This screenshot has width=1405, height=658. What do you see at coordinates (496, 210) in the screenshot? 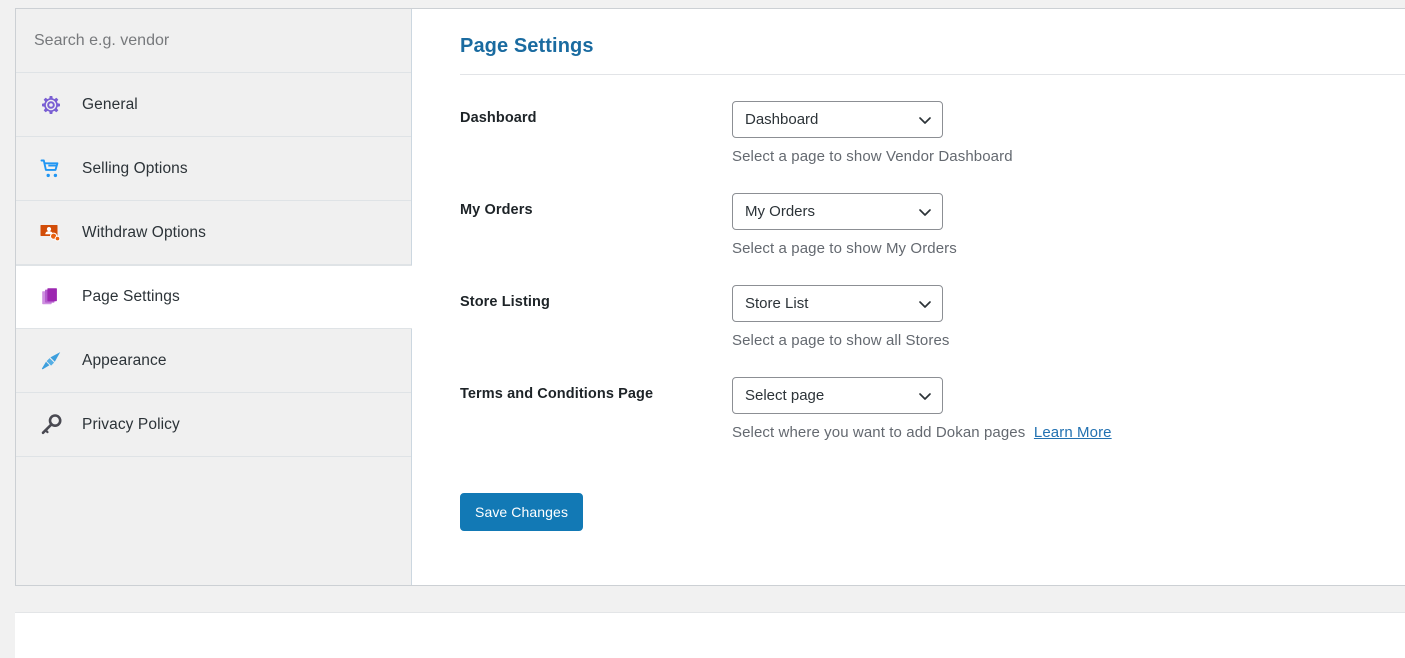
I see `field-label: My Orders` at bounding box center [496, 210].